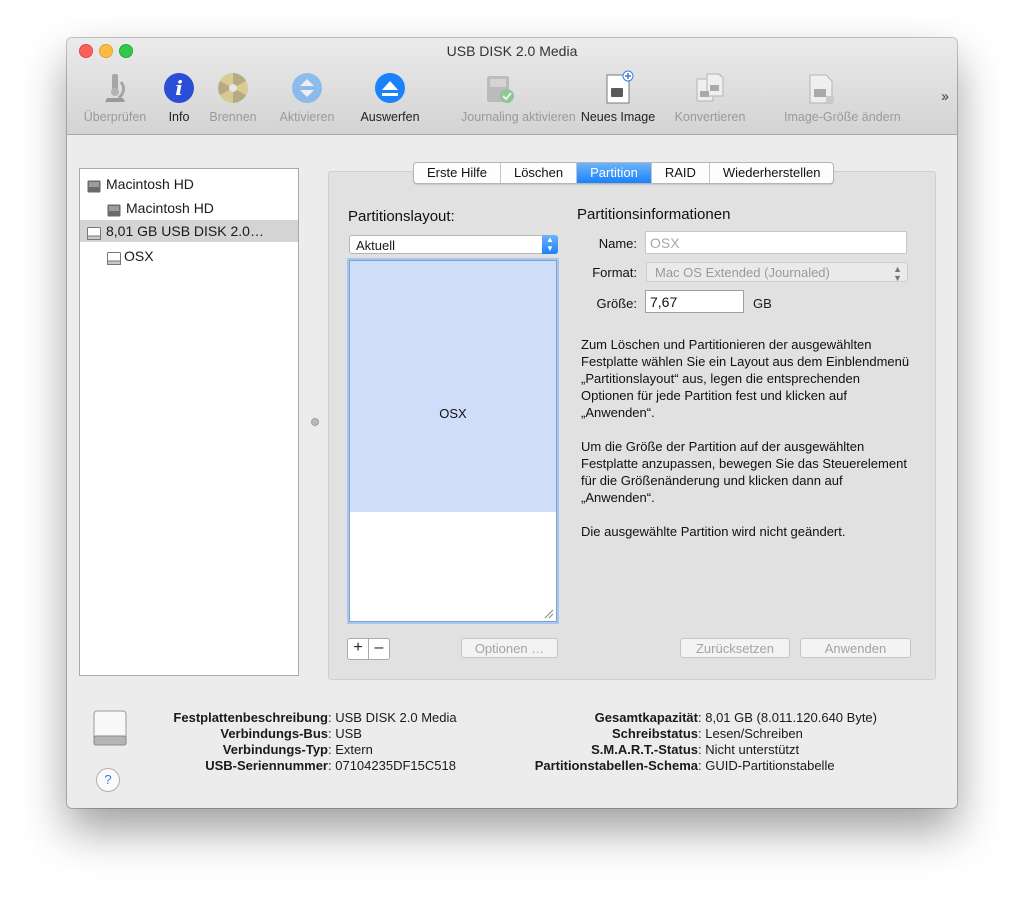  What do you see at coordinates (233, 88) in the screenshot?
I see `burn-disc-icon` at bounding box center [233, 88].